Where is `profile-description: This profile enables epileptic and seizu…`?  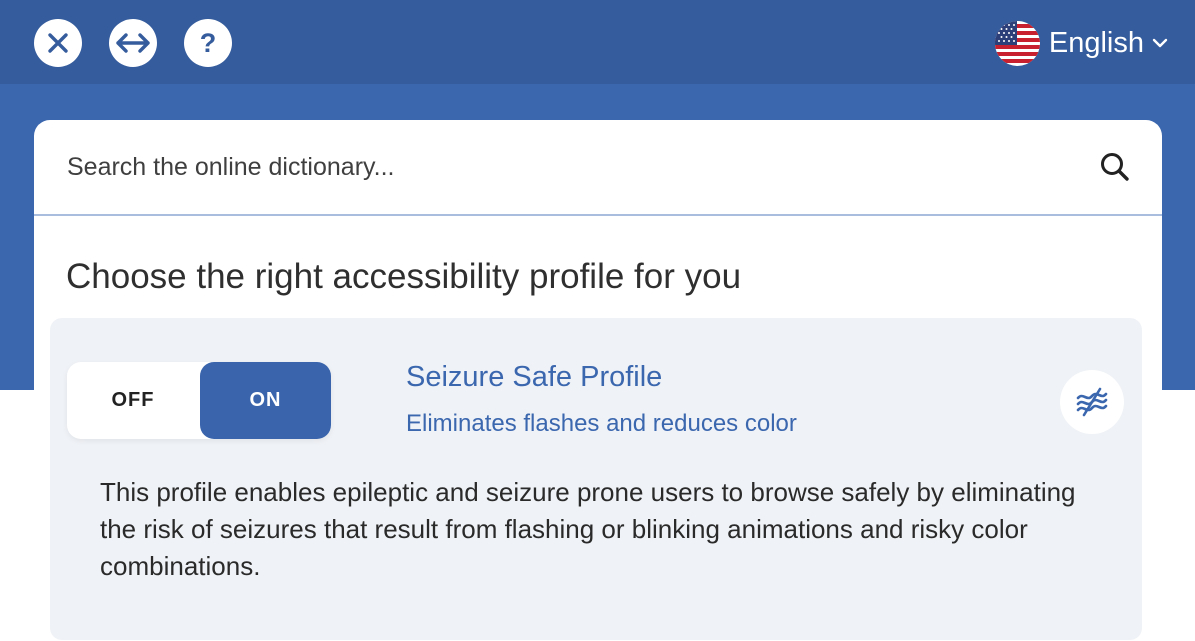
profile-description: This profile enables epileptic and seizu… is located at coordinates (588, 529).